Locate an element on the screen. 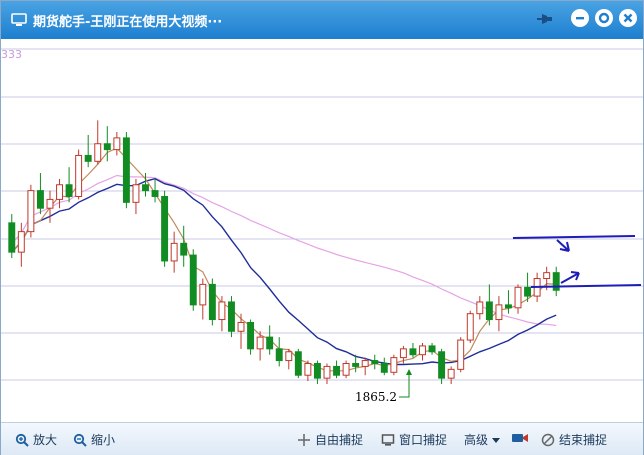 Image resolution: width=644 pixels, height=455 pixels. stop-icon is located at coordinates (548, 439).